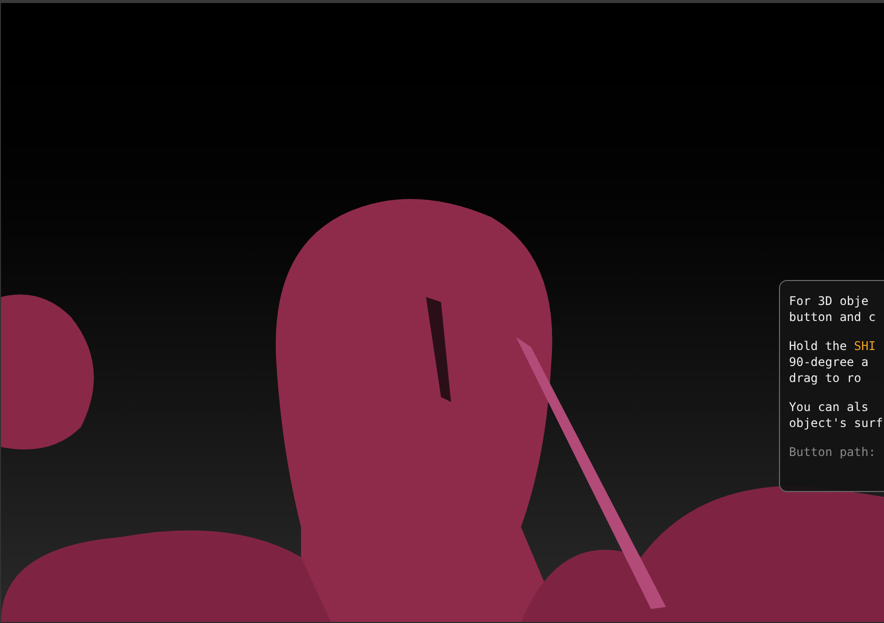 This screenshot has width=884, height=623. I want to click on tooltip-text: For 3D obje button and c, so click(833, 309).